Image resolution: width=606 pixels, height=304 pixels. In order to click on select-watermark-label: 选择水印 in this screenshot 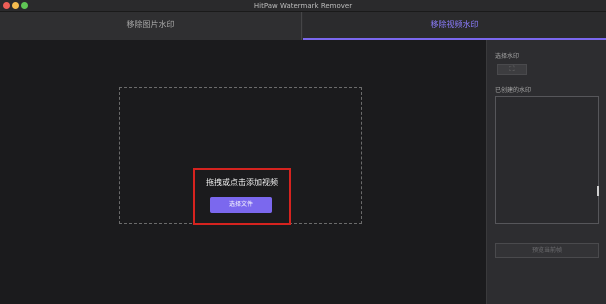, I will do `click(507, 56)`.